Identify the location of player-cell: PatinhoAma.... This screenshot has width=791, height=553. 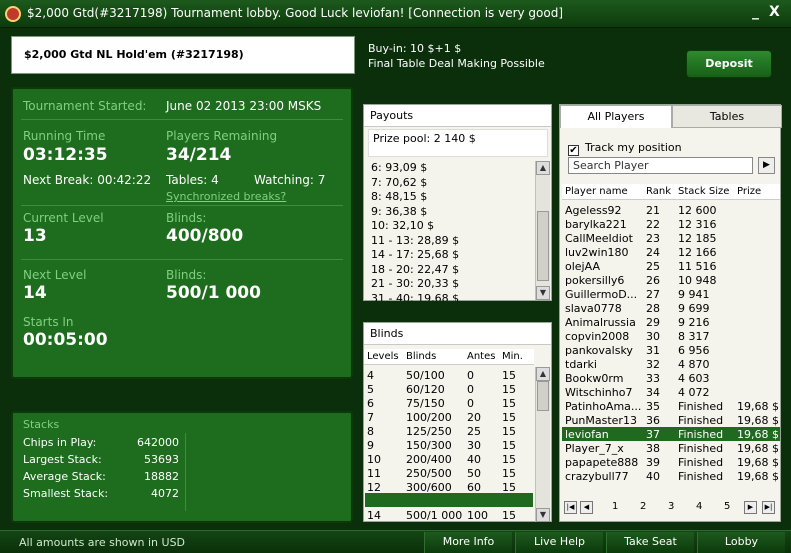
(603, 406).